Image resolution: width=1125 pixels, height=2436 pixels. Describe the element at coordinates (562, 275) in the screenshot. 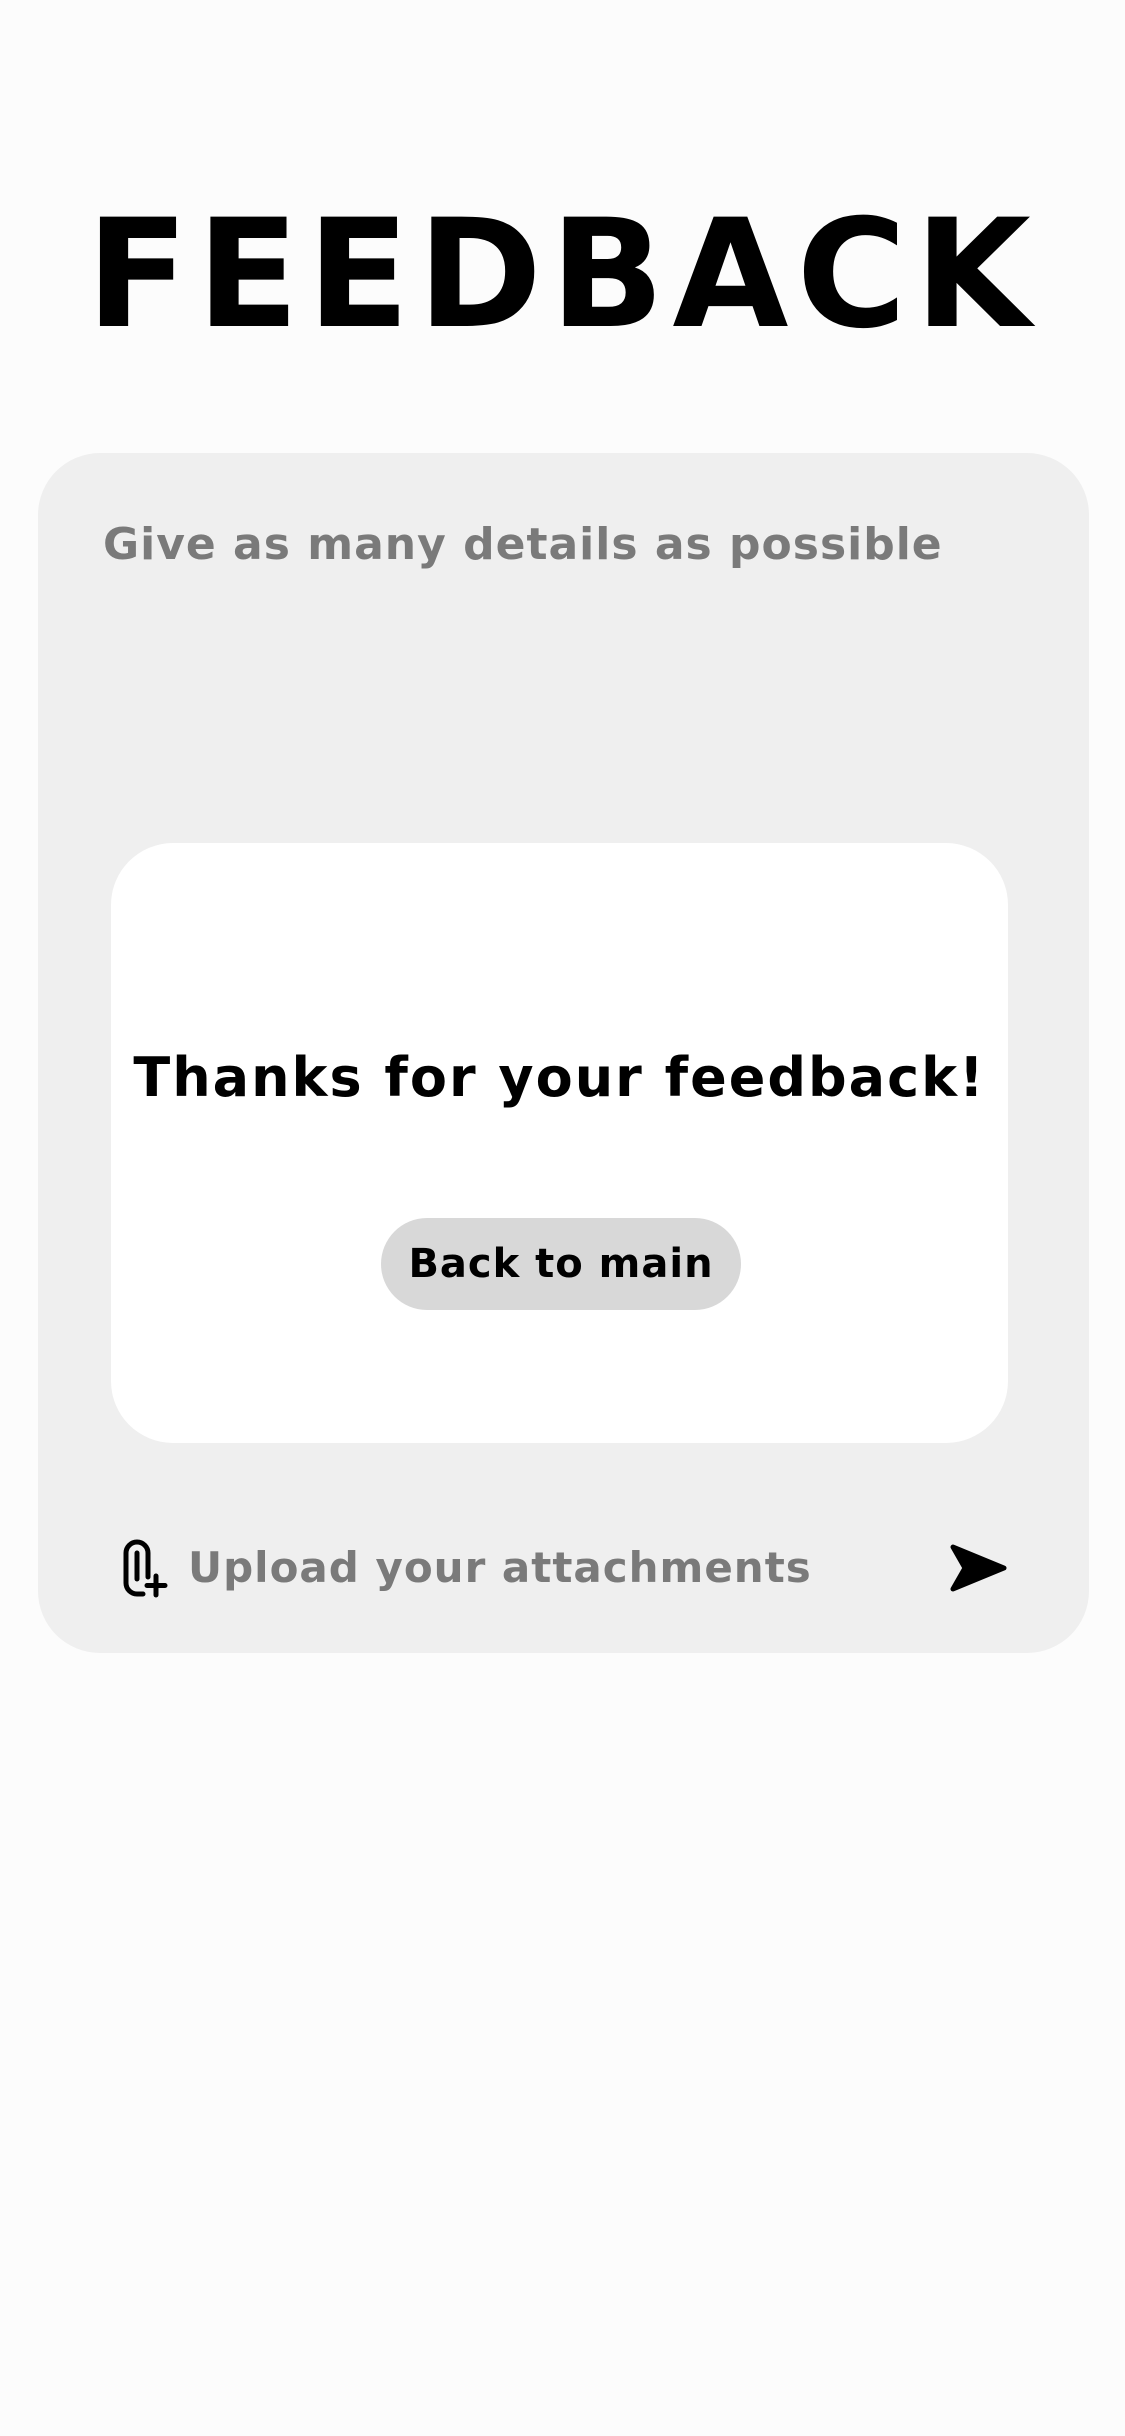

I see `page-title: FEEDBACK` at that location.